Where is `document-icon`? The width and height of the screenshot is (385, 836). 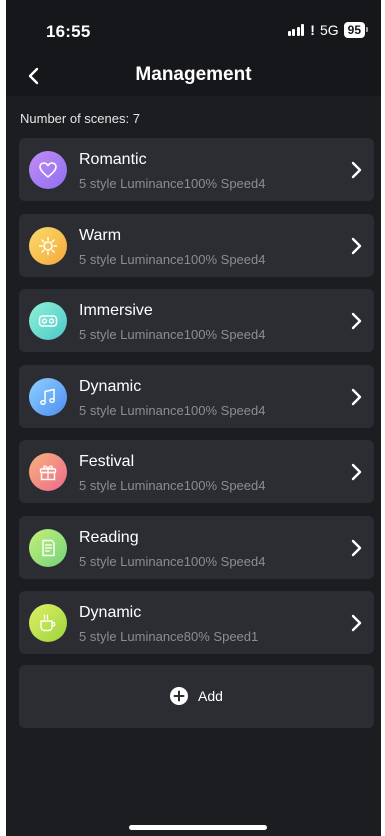
document-icon is located at coordinates (48, 548).